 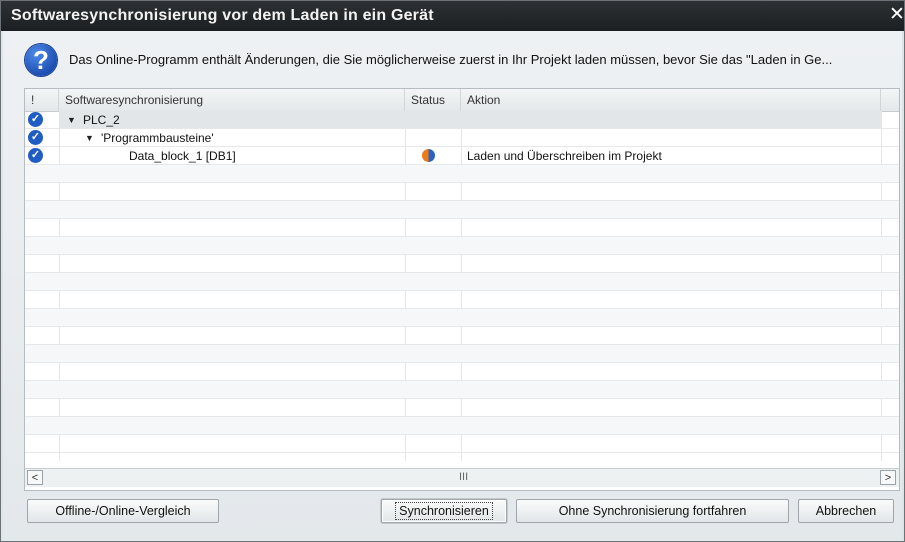 I want to click on cancel-button: Abbrechen, so click(x=846, y=511).